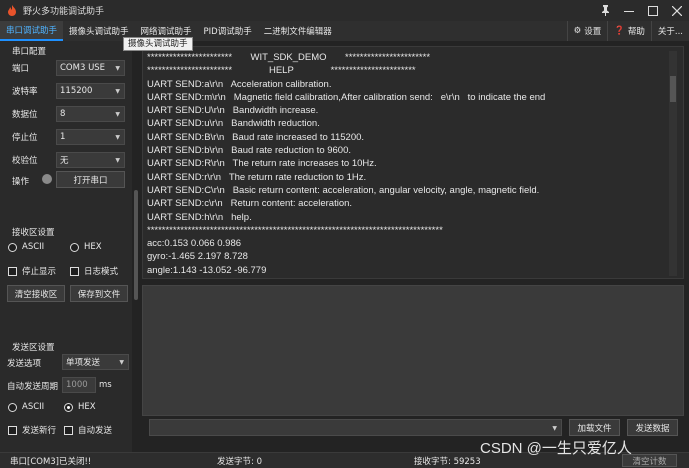 This screenshot has width=689, height=468. I want to click on data-bits-row: 数据位, so click(25, 114).